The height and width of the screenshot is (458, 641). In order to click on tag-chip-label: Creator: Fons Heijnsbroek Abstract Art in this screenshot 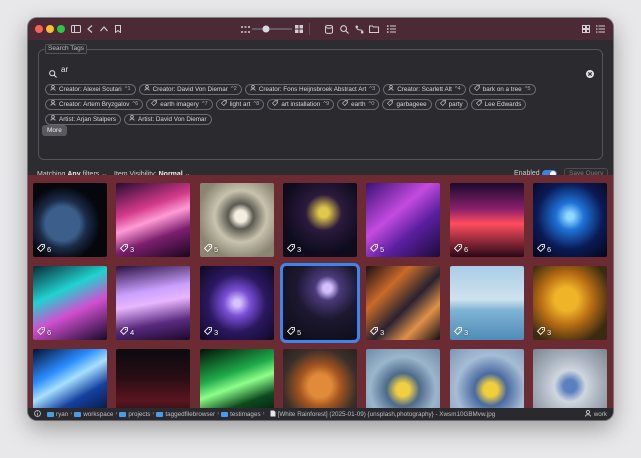, I will do `click(312, 89)`.